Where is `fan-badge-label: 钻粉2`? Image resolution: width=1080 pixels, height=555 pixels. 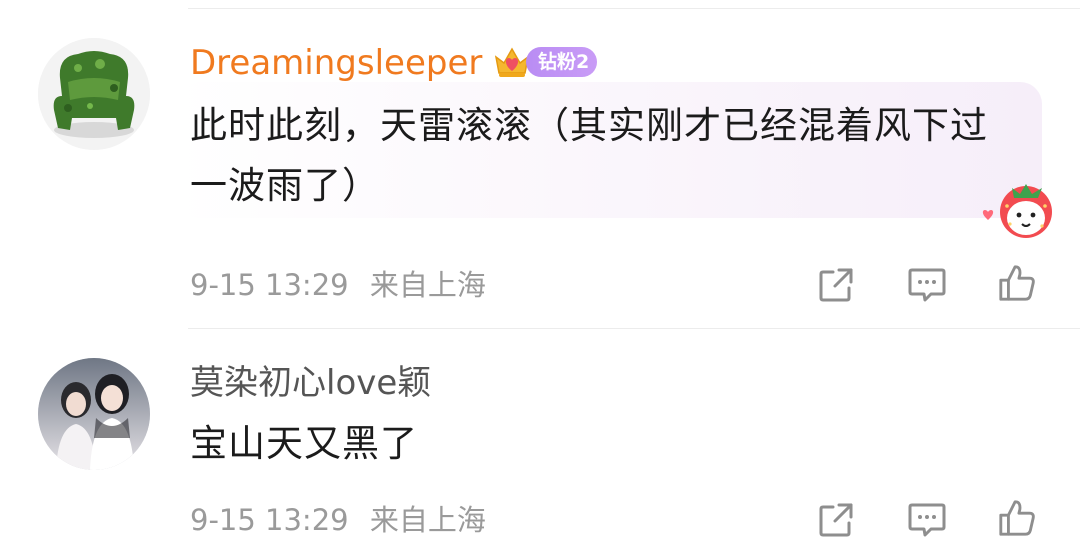
fan-badge-label: 钻粉2 is located at coordinates (562, 62).